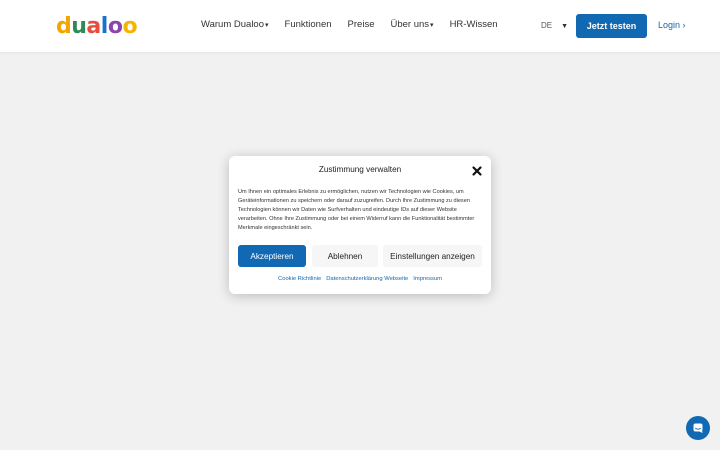 Image resolution: width=720 pixels, height=450 pixels. I want to click on logo-letter: u, so click(79, 26).